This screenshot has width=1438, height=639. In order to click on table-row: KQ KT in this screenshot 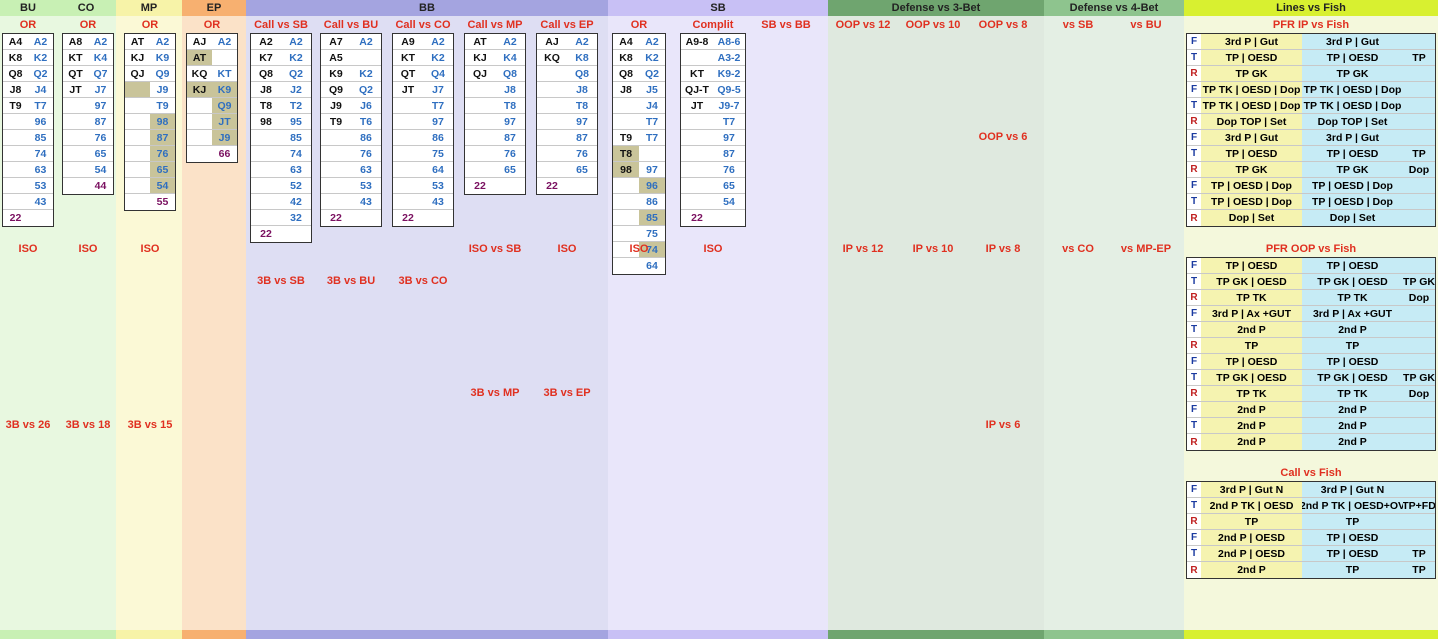, I will do `click(212, 74)`.